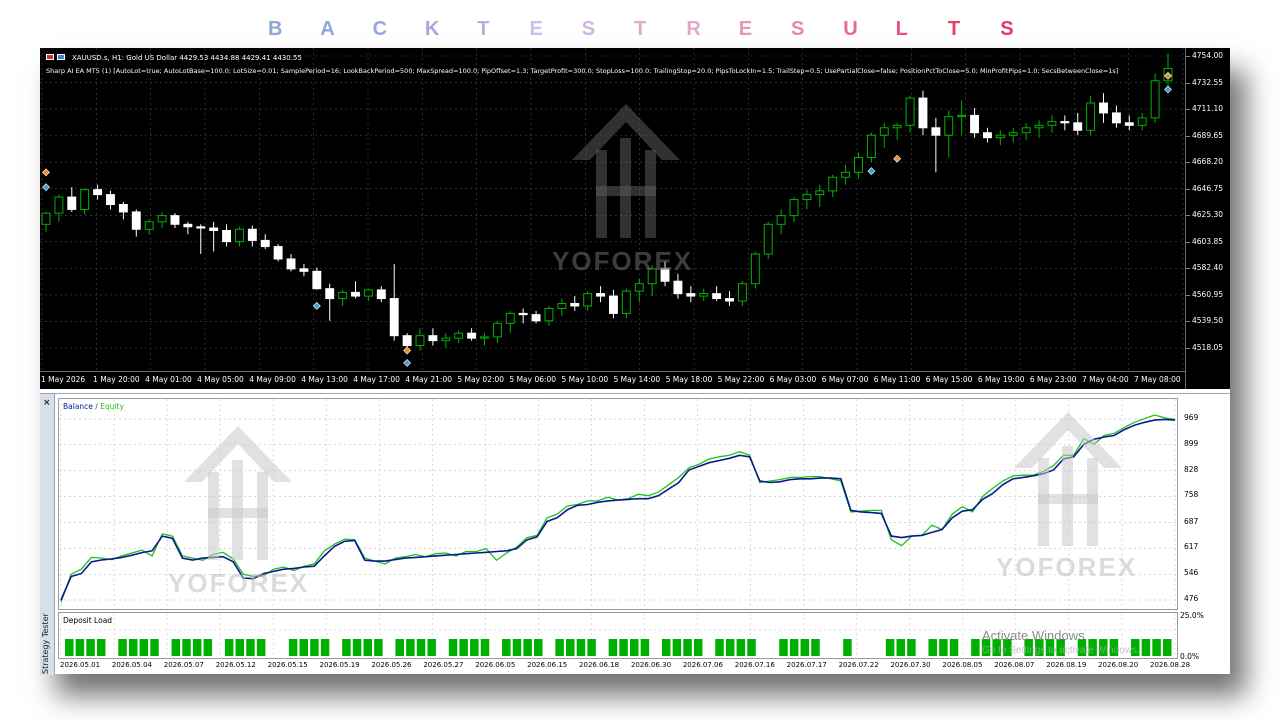 Image resolution: width=1280 pixels, height=720 pixels. I want to click on activate-windows-subtitle: Go to Settings to activate Windows., so click(1061, 650).